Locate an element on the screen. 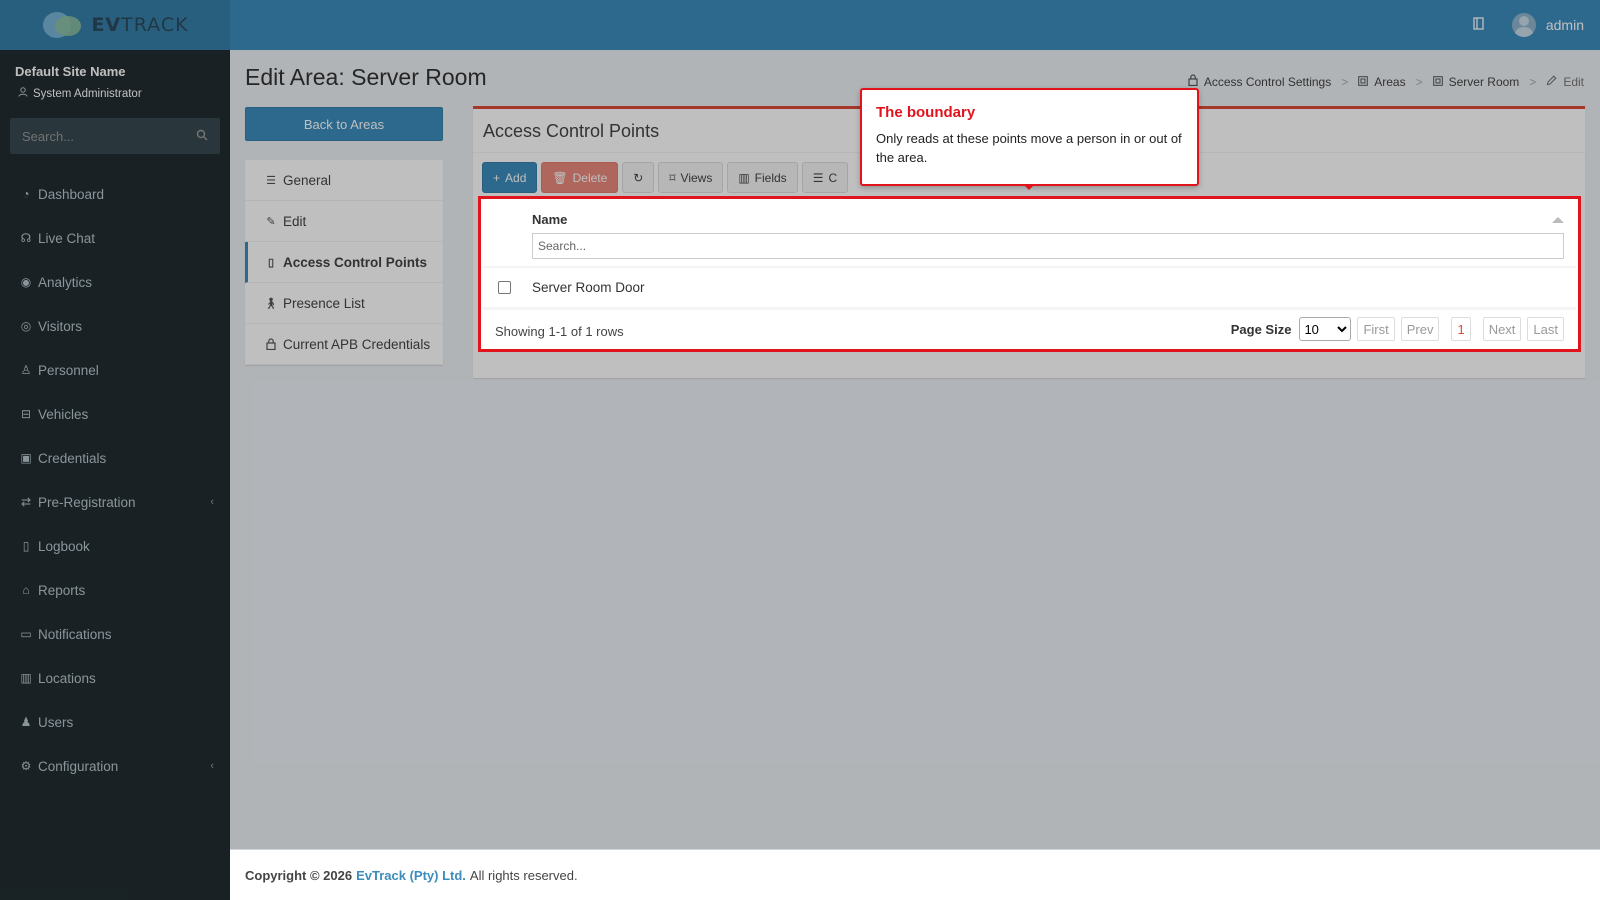 The width and height of the screenshot is (1600, 900). eye-icon: ◎ is located at coordinates (26, 326).